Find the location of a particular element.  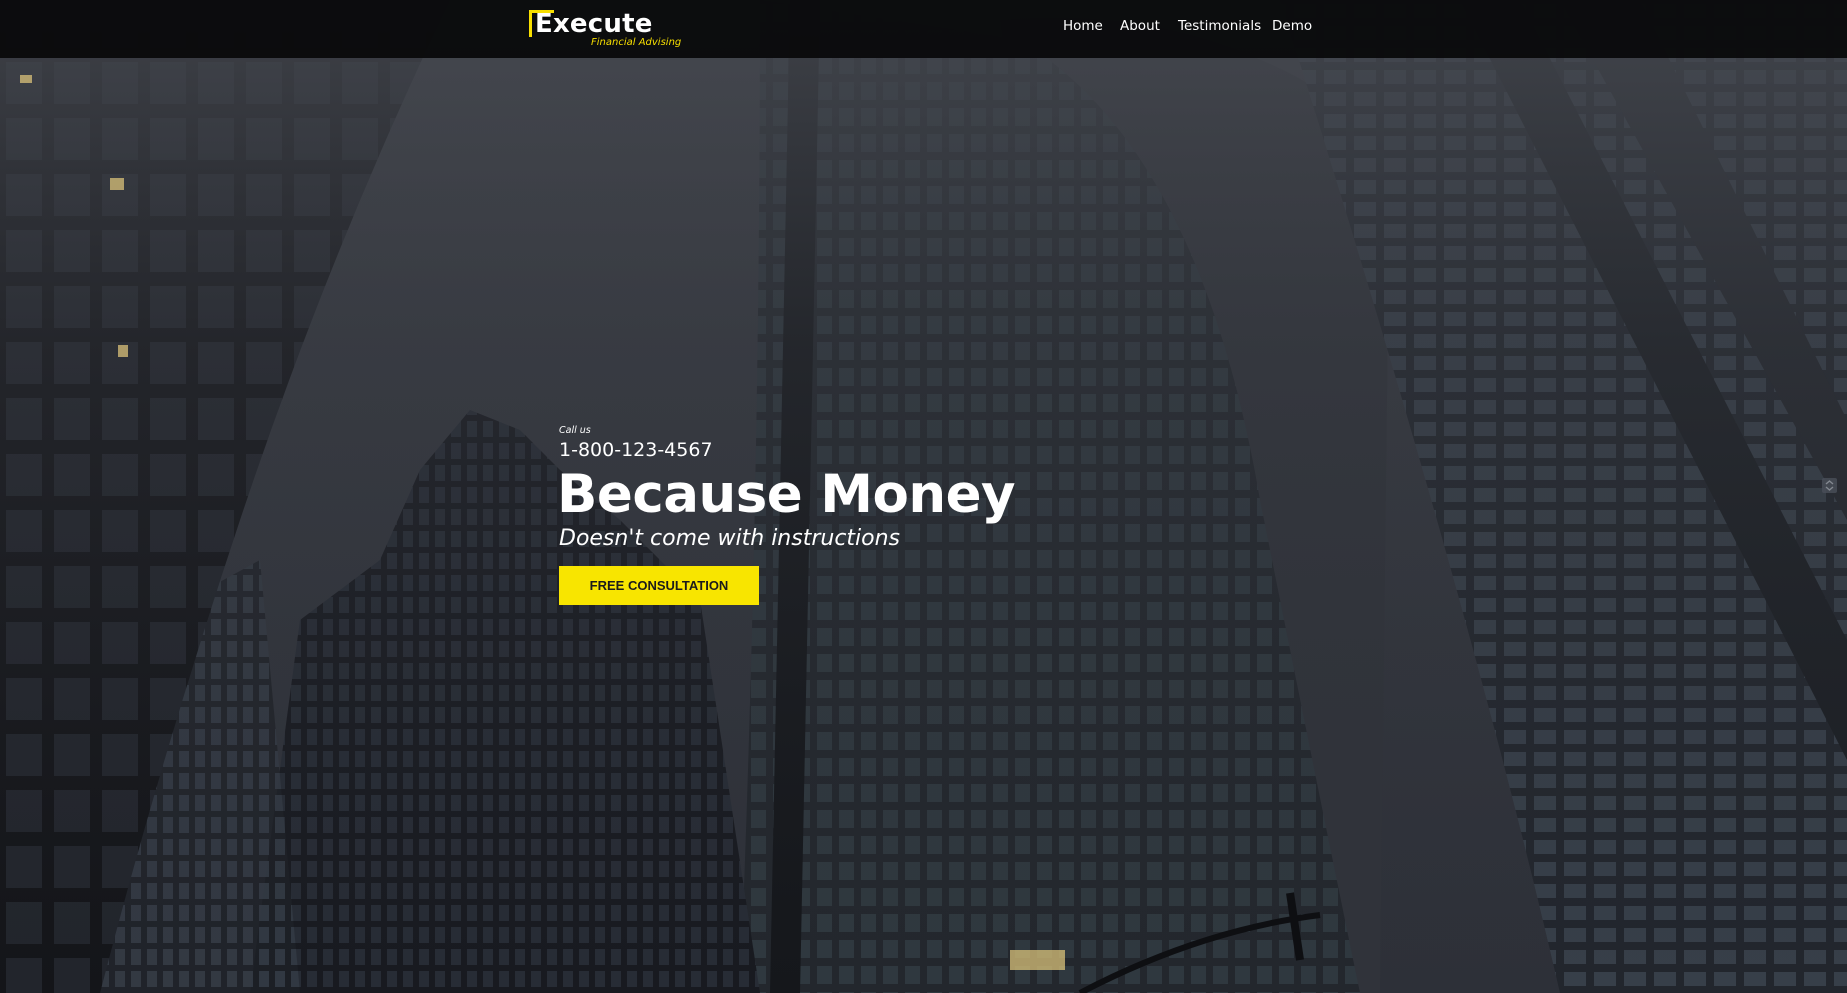

nav-demo-link: Demo is located at coordinates (1292, 26).